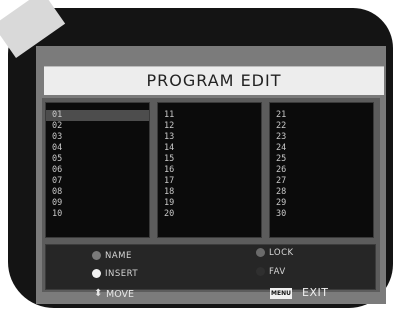 The width and height of the screenshot is (401, 323). I want to click on title-bar: PROGRAM EDIT, so click(214, 80).